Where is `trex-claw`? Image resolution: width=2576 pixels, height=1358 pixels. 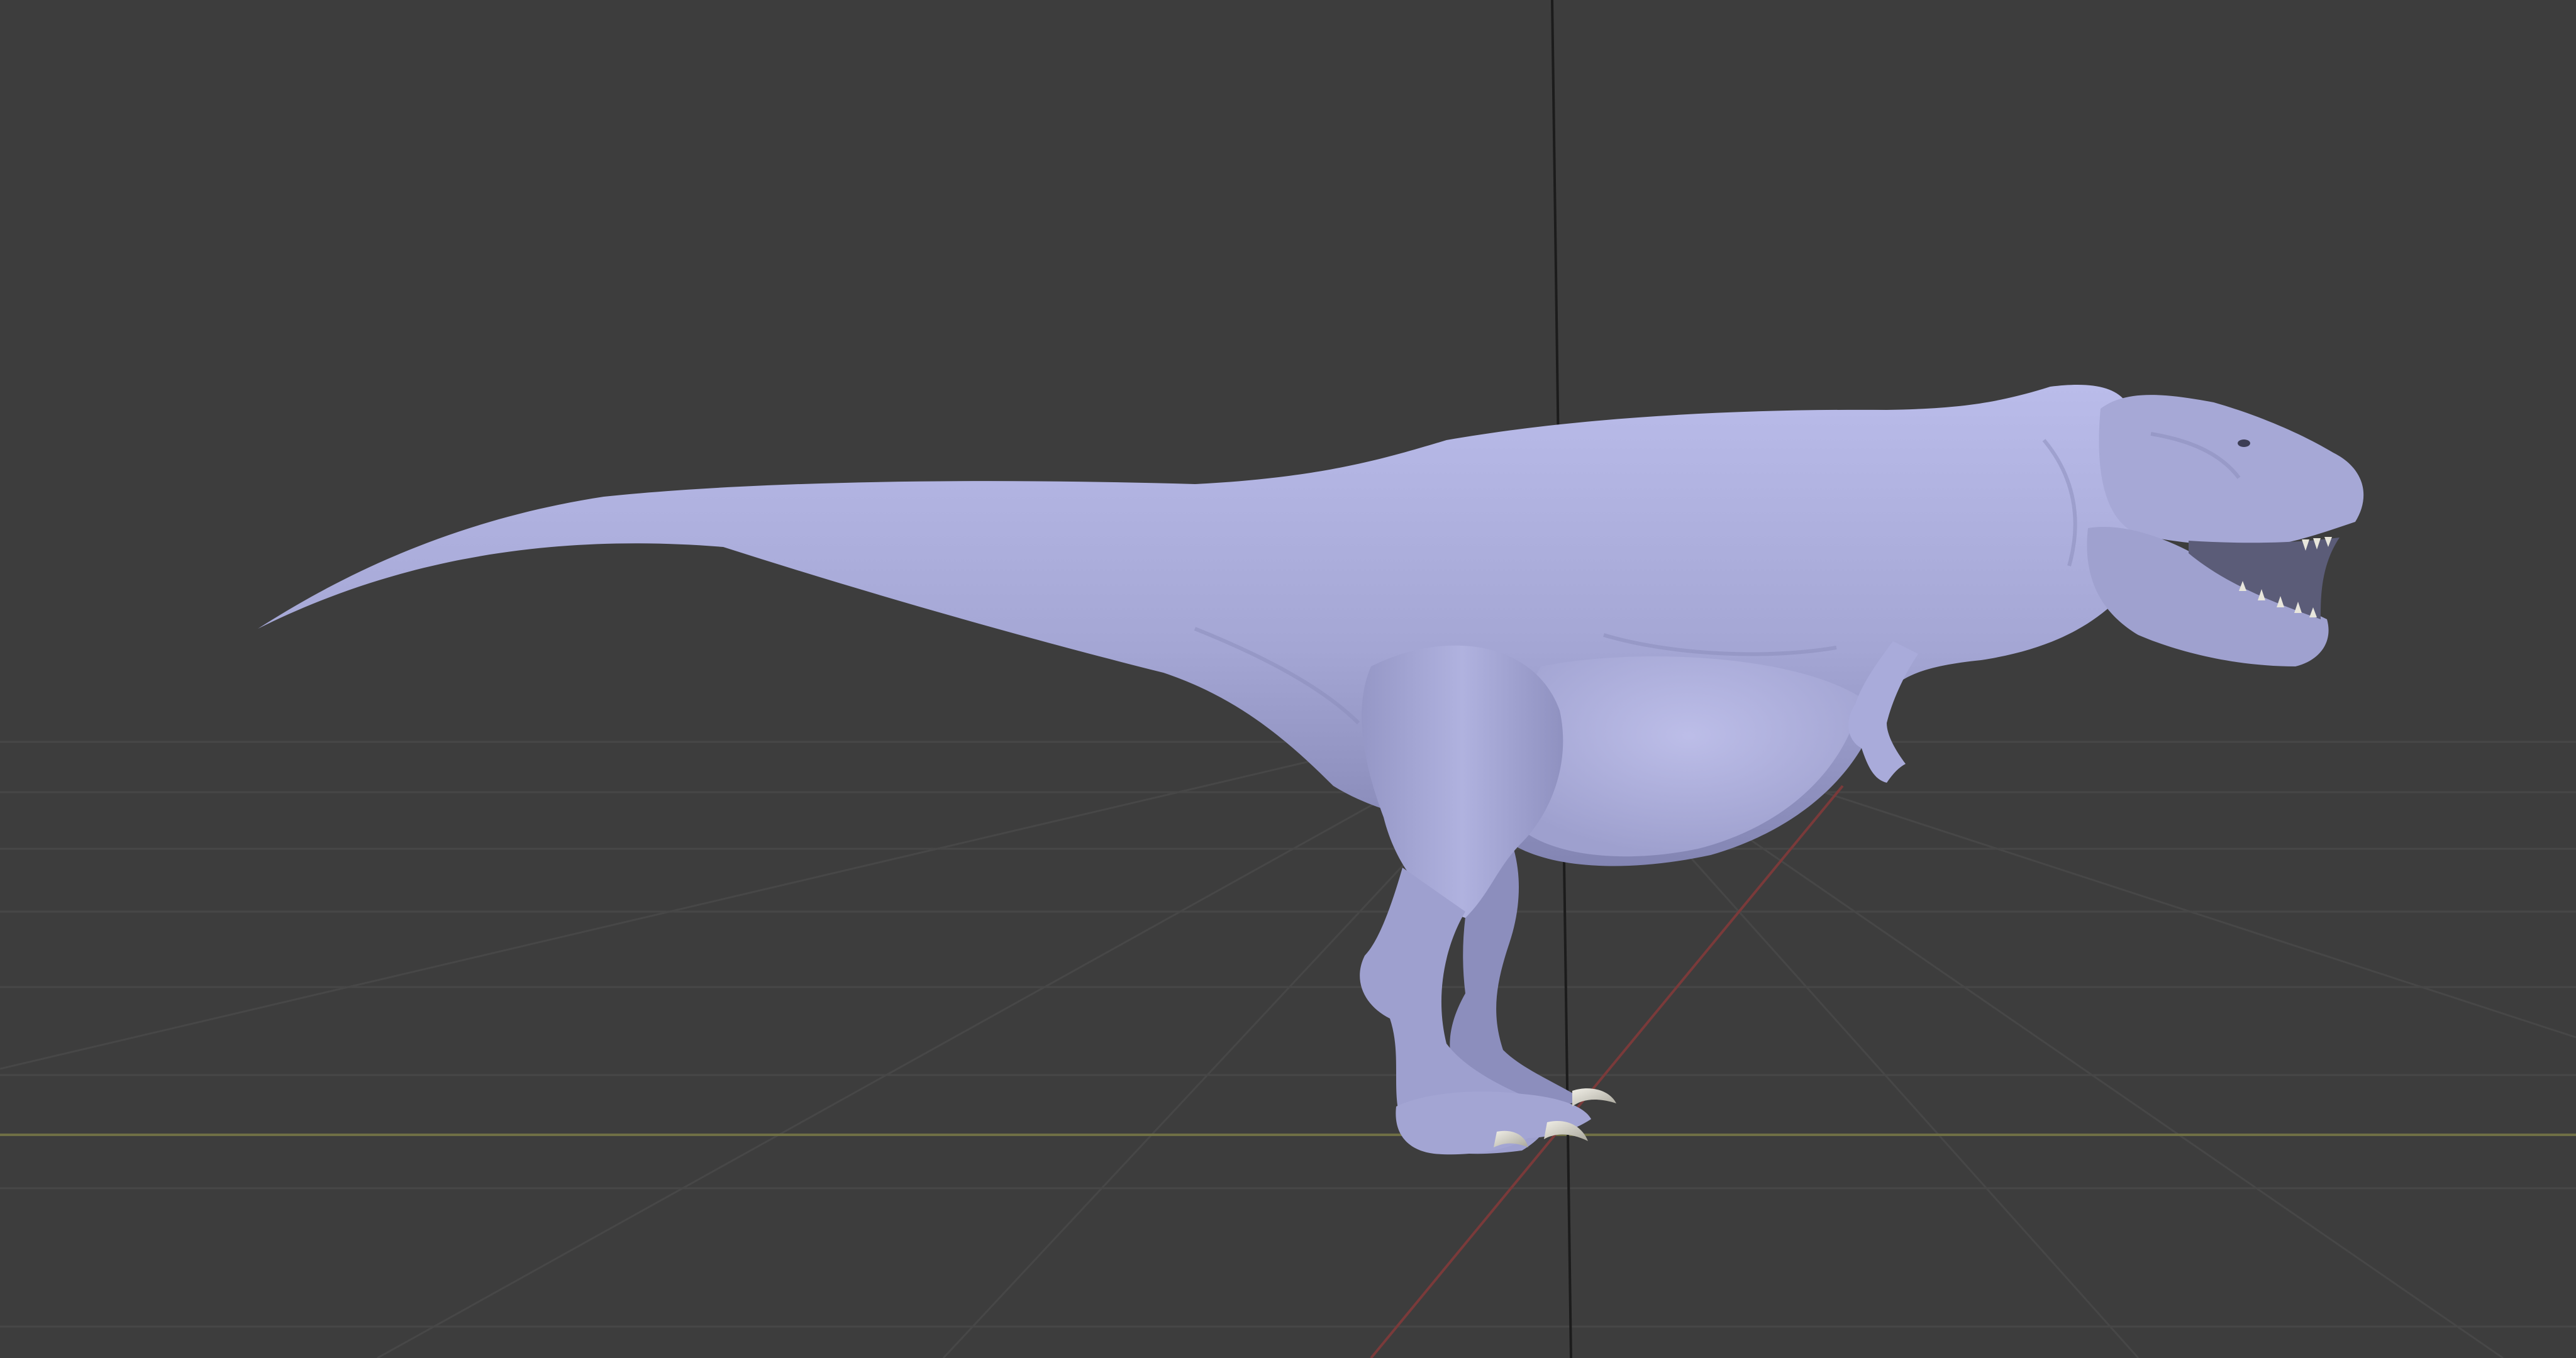 trex-claw is located at coordinates (1594, 1097).